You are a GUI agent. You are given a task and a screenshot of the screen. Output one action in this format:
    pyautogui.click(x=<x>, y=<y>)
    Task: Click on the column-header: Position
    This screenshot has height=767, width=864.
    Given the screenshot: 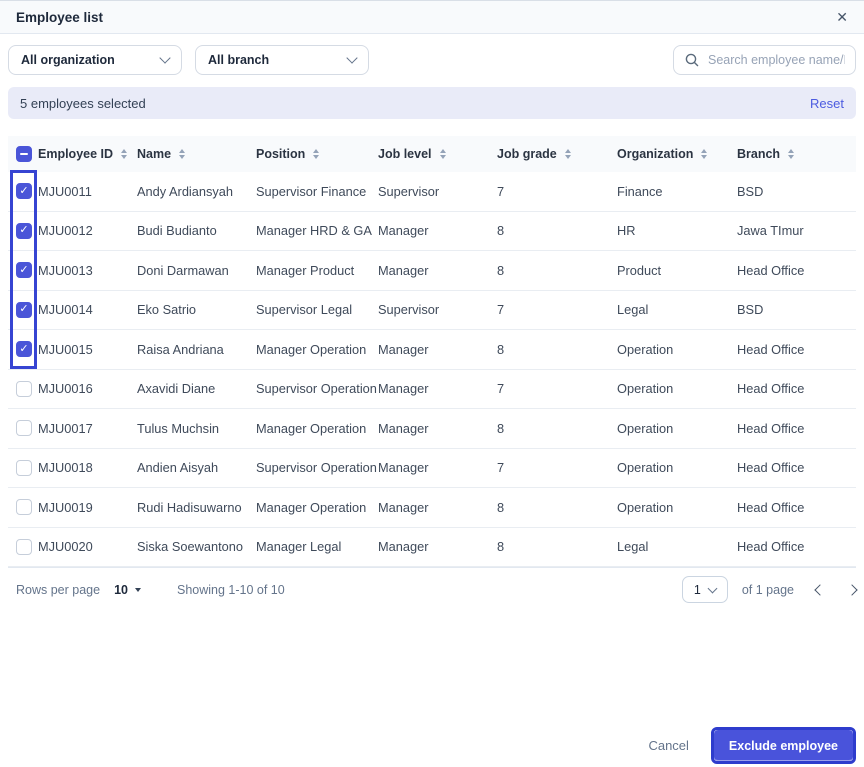 What is the action you would take?
    pyautogui.click(x=317, y=154)
    